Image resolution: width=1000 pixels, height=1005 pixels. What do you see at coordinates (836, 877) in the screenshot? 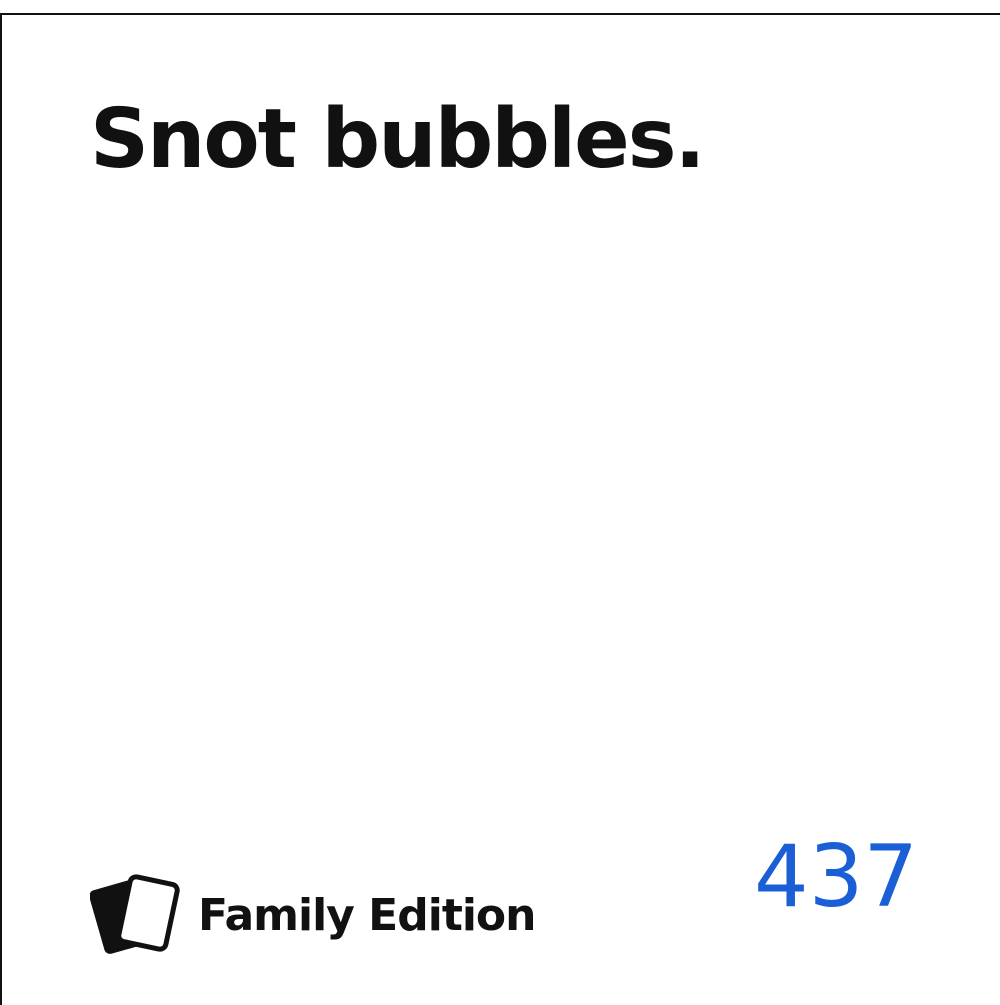
I see `card-number: 437` at bounding box center [836, 877].